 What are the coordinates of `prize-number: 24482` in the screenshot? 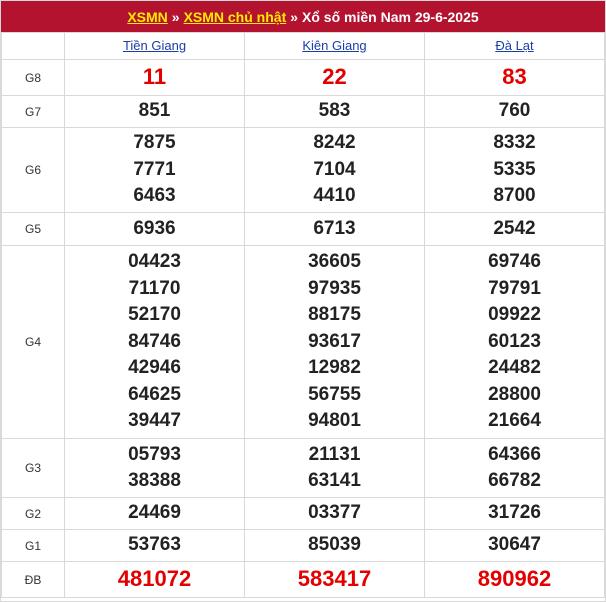 It's located at (514, 368).